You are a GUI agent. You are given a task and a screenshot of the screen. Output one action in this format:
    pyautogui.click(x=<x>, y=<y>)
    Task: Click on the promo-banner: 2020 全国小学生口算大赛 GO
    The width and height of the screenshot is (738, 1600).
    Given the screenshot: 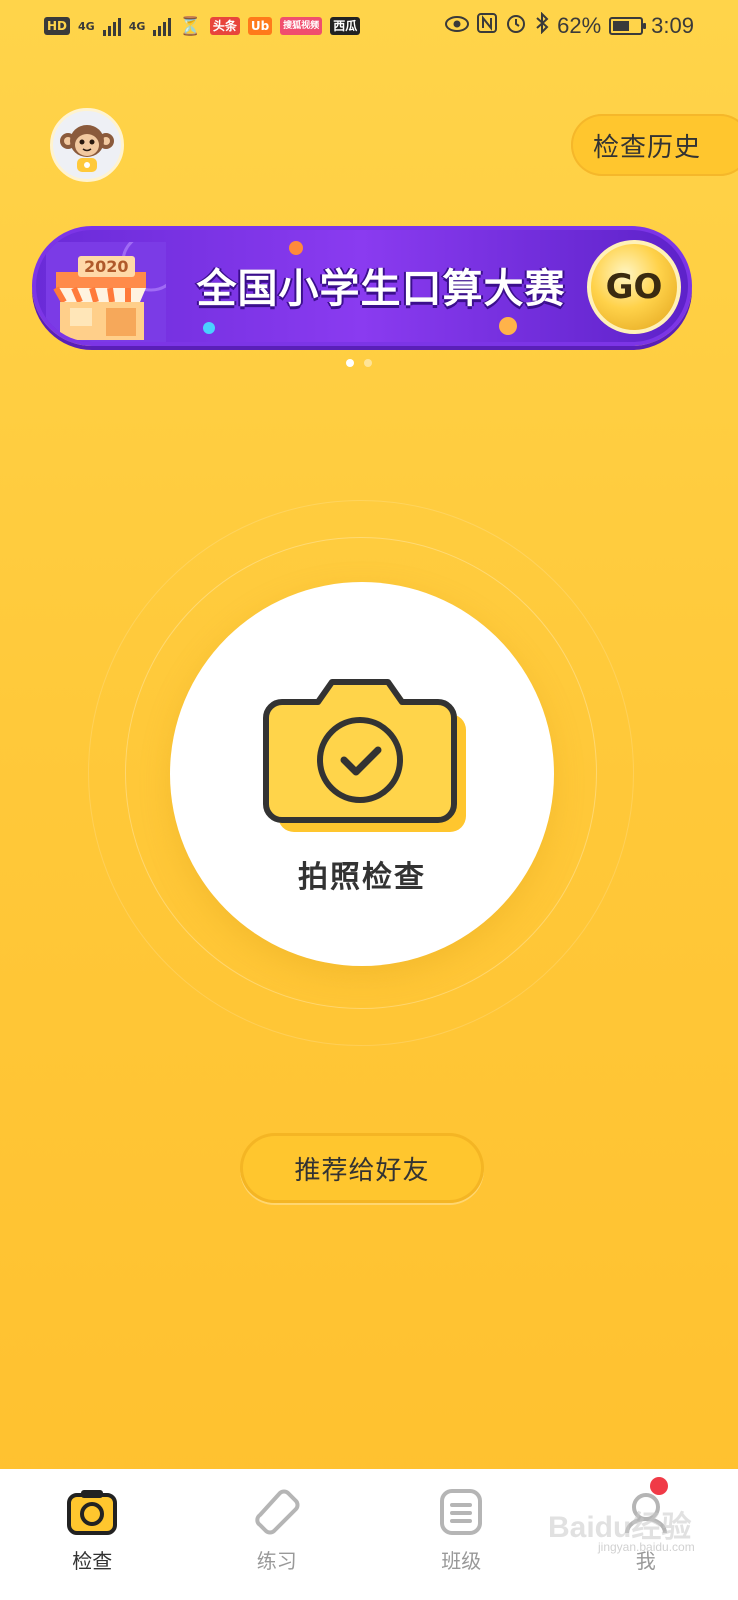 What is the action you would take?
    pyautogui.click(x=362, y=286)
    